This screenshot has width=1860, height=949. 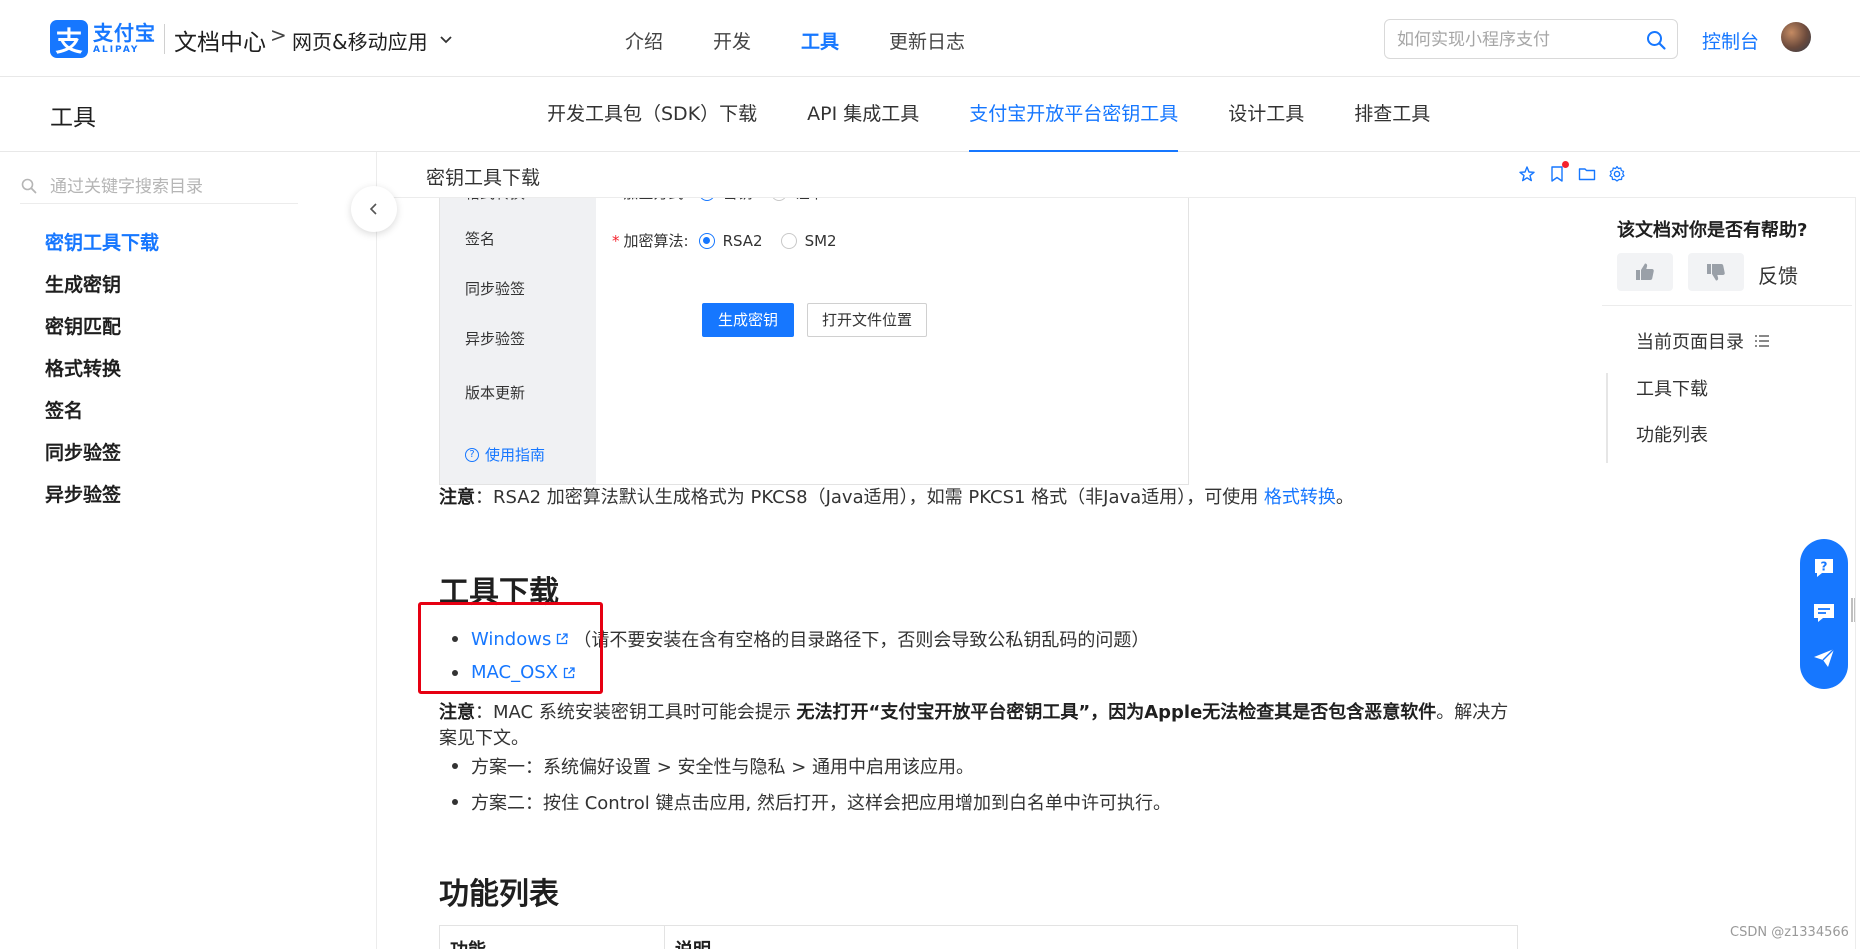 I want to click on top-nav: 介绍 开发 工具 更新日志, so click(x=820, y=40).